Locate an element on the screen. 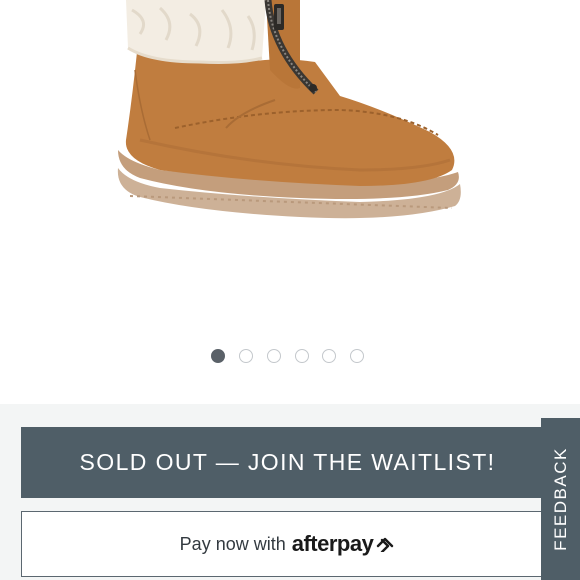 The image size is (580, 580). join-waitlist-button: SOLD OUT — JOIN THE WAITLIST! is located at coordinates (287, 462).